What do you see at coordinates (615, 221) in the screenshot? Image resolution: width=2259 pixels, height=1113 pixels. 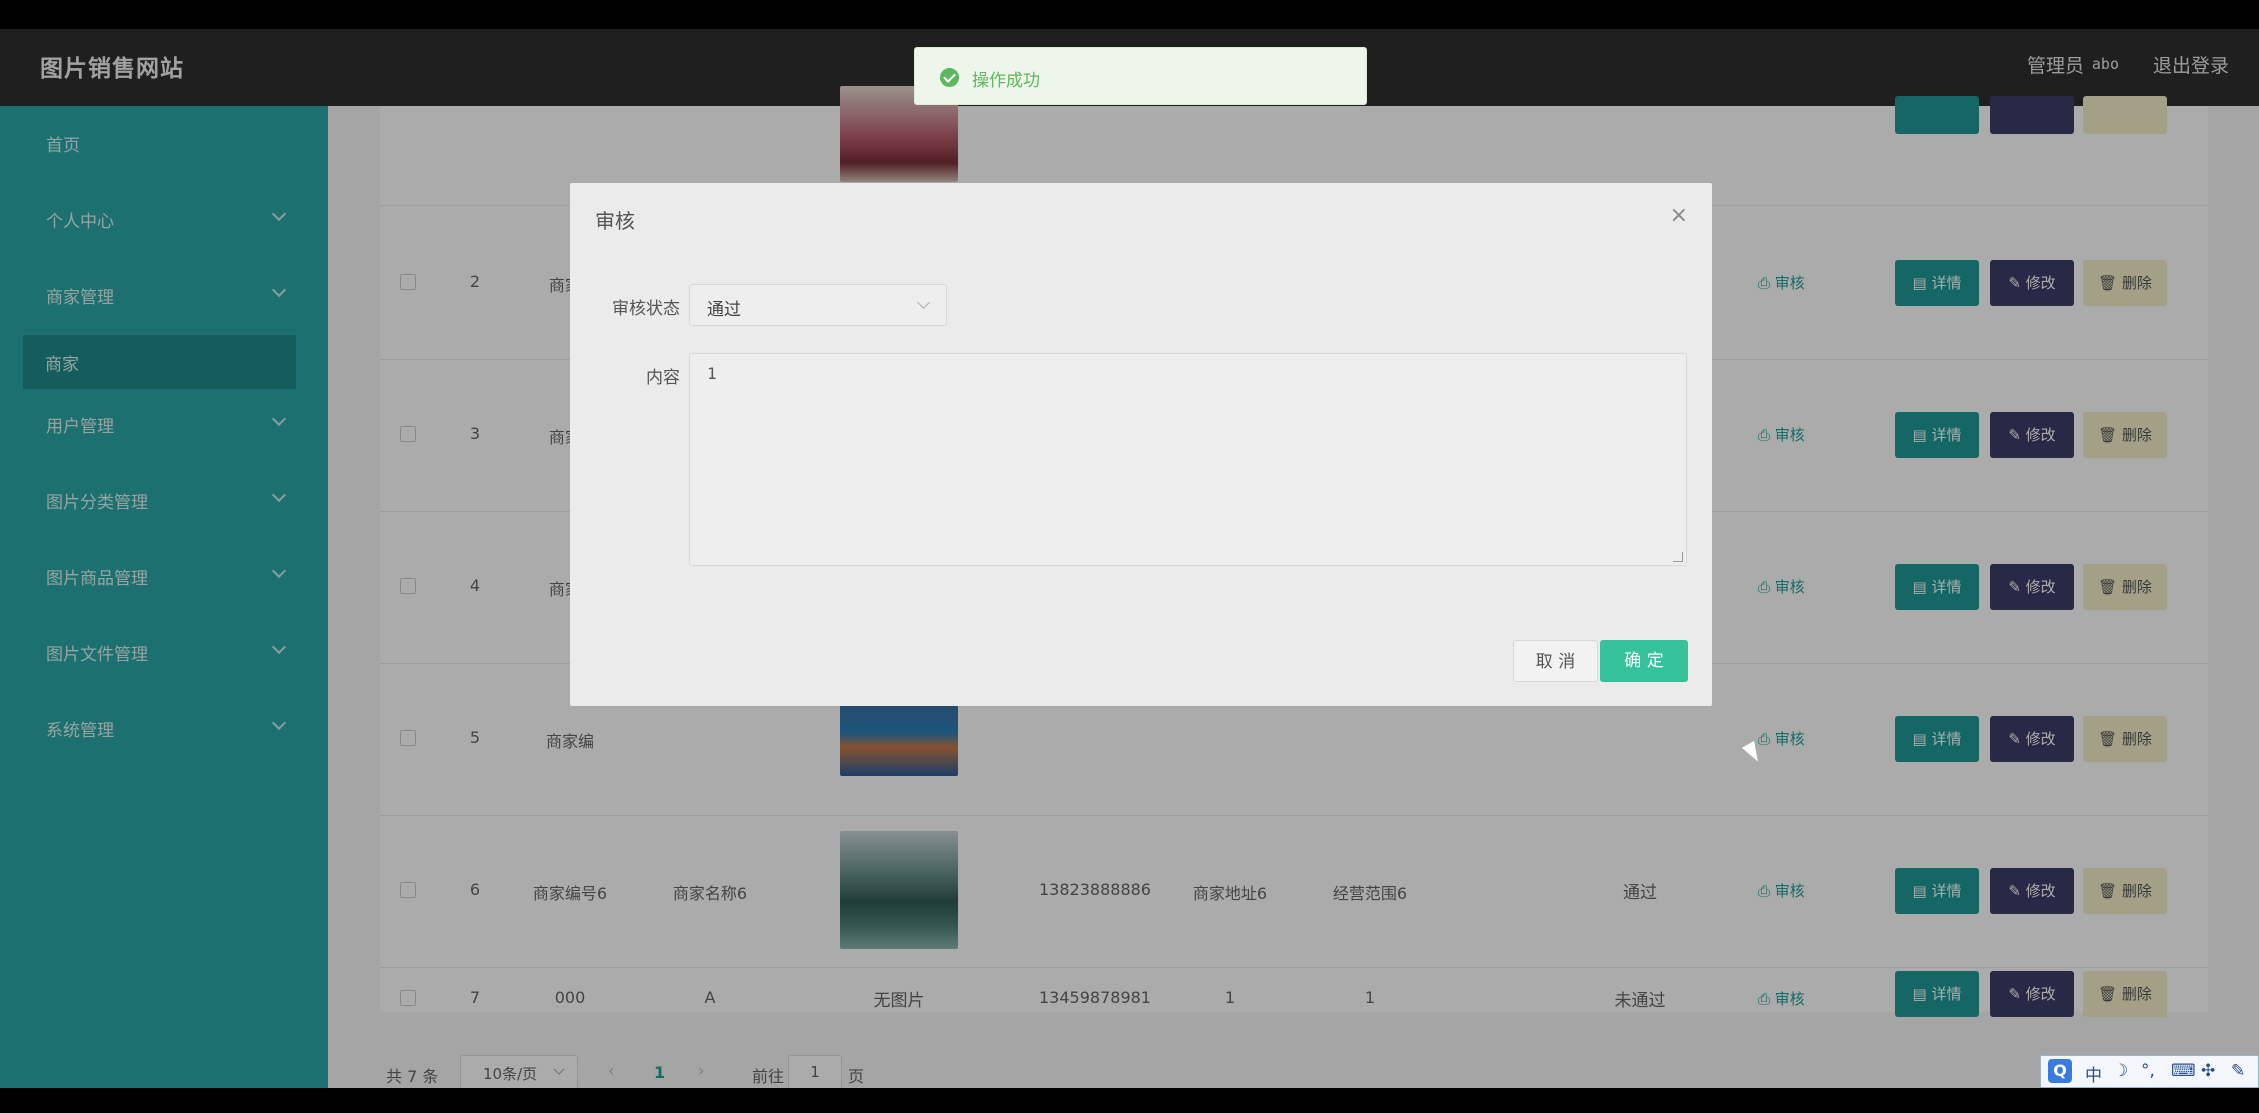 I see `dialog-title: 审核` at bounding box center [615, 221].